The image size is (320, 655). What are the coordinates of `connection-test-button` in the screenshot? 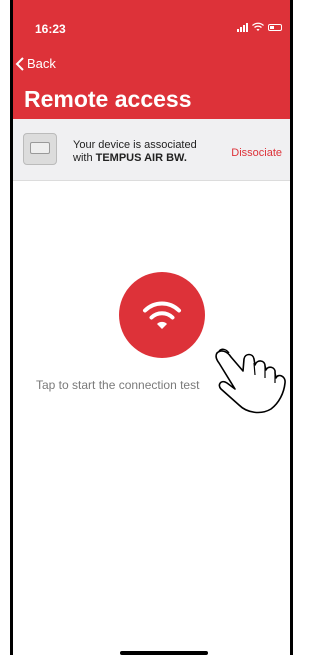 It's located at (162, 315).